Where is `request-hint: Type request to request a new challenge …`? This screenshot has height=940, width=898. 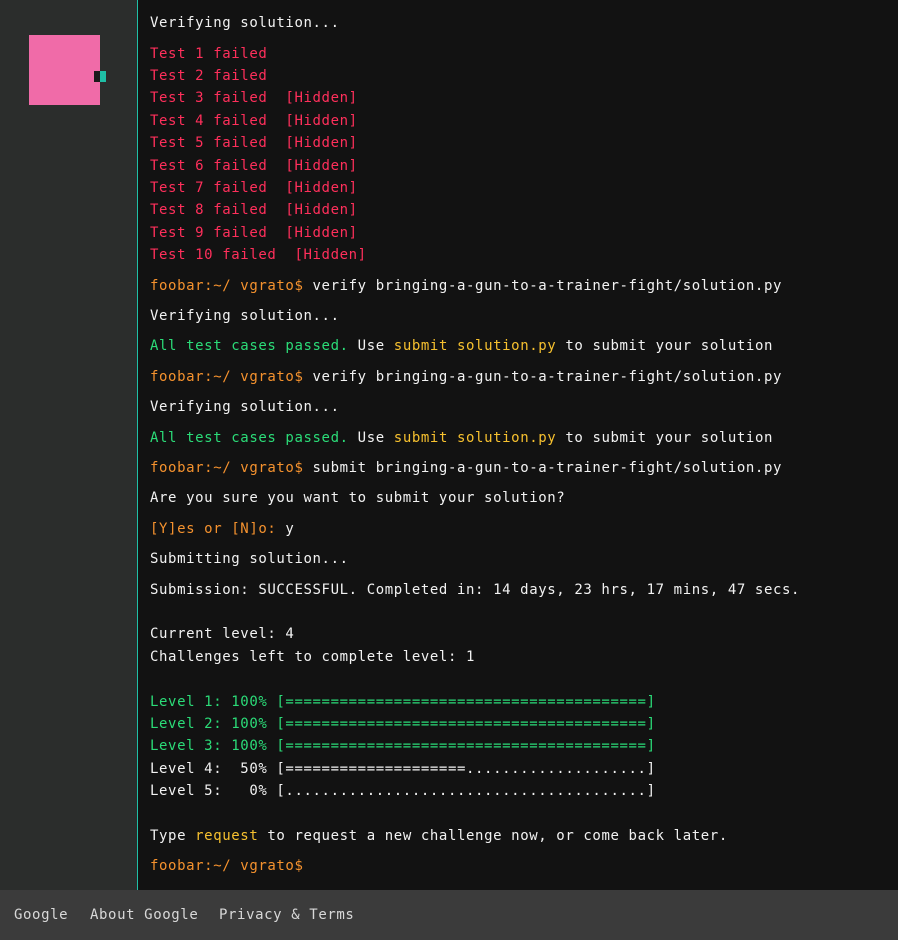 request-hint: Type request to request a new challenge … is located at coordinates (439, 836).